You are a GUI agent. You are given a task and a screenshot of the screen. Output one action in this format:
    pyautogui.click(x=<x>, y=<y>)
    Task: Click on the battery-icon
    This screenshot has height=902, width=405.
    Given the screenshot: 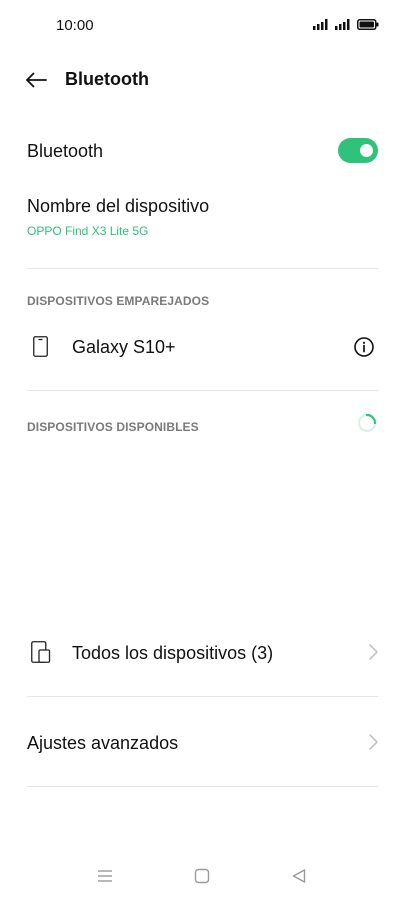 What is the action you would take?
    pyautogui.click(x=368, y=24)
    